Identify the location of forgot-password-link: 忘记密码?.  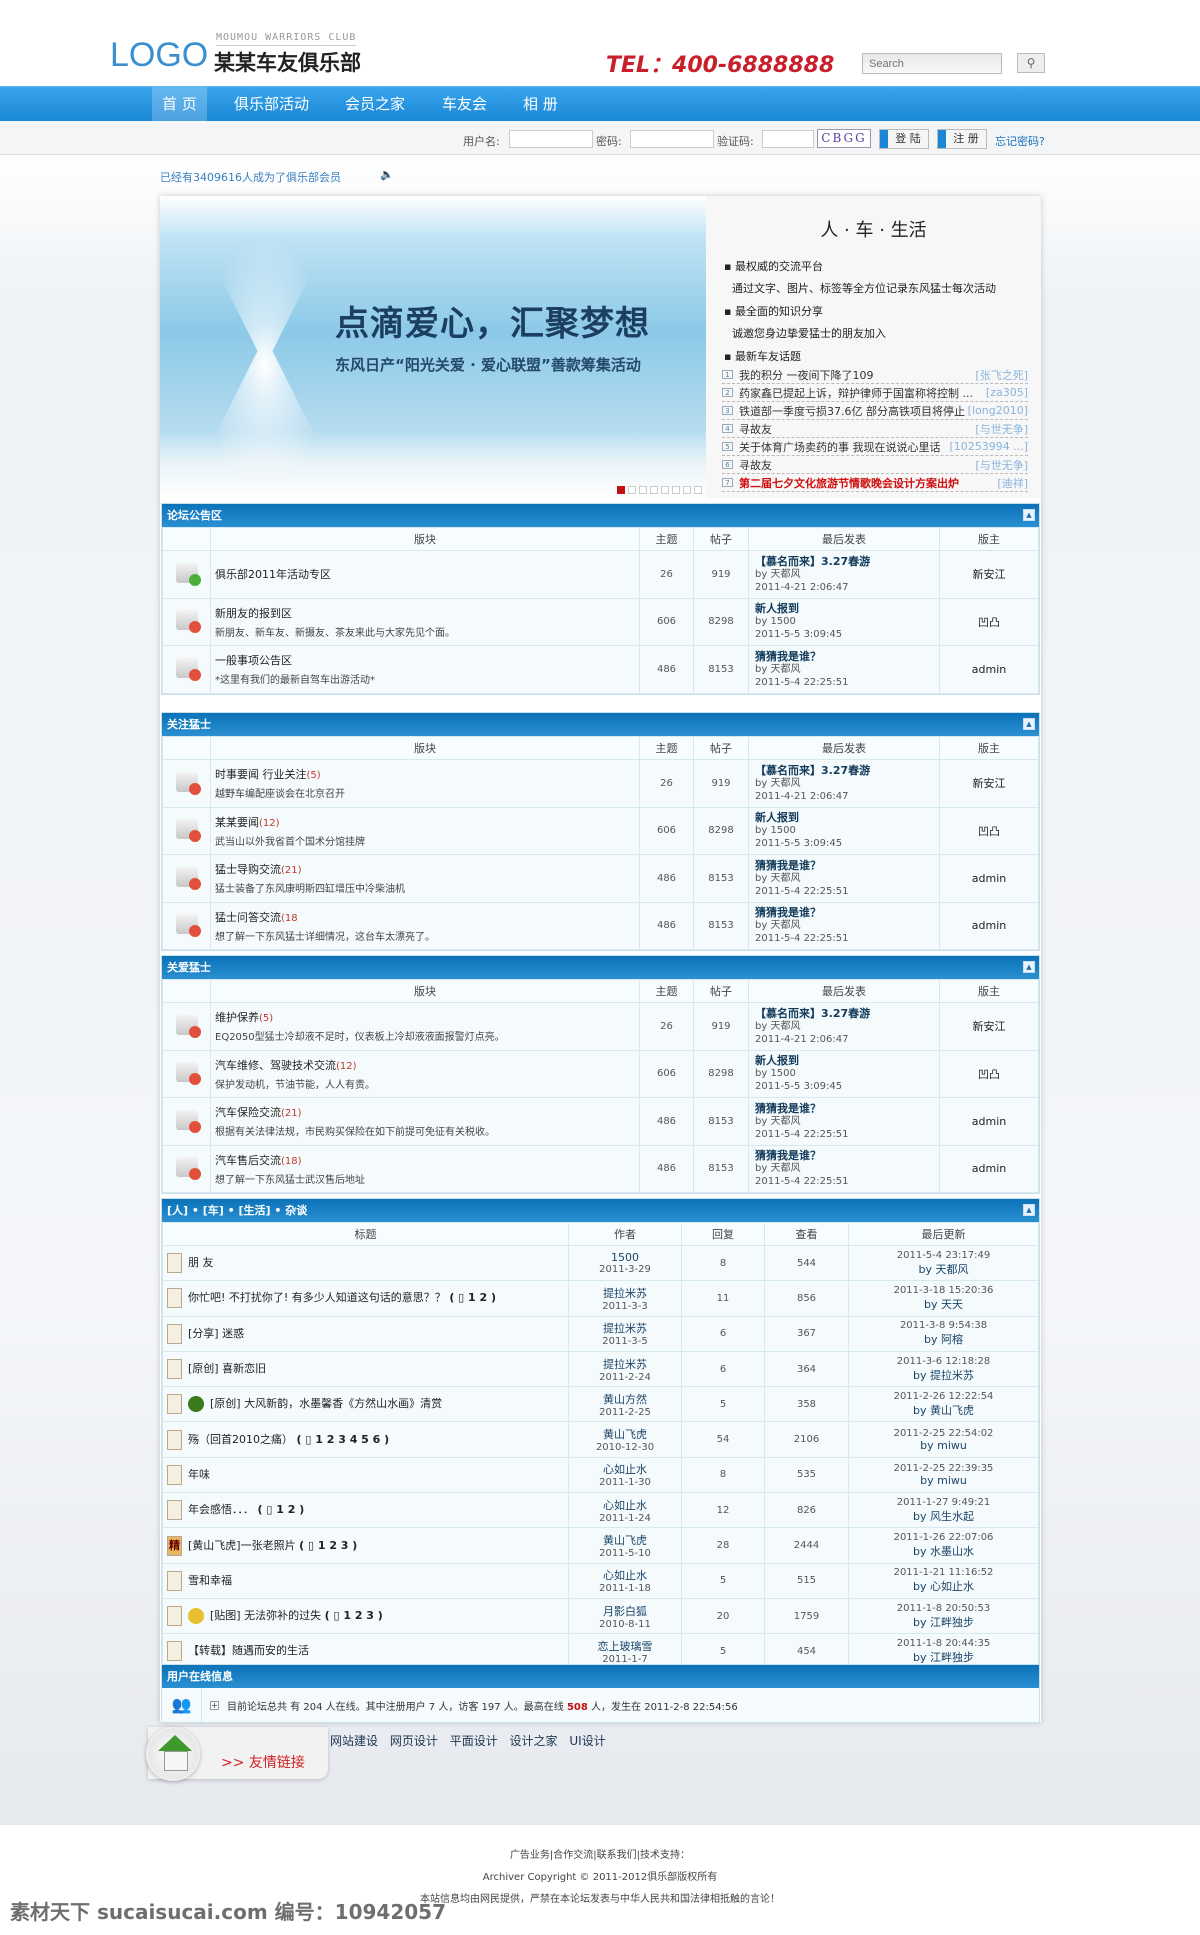
(1020, 141).